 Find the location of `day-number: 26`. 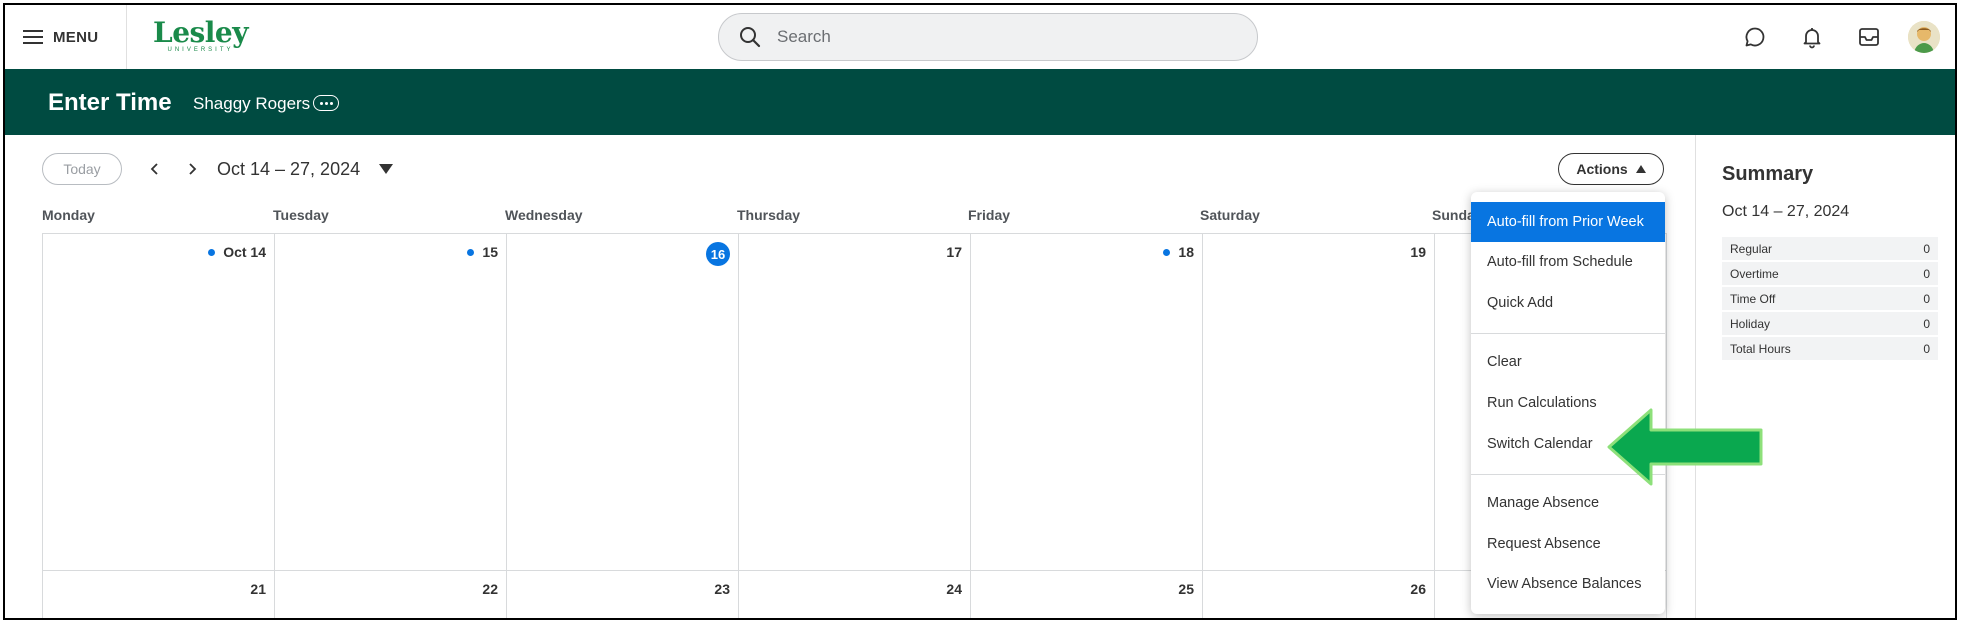

day-number: 26 is located at coordinates (1418, 589).